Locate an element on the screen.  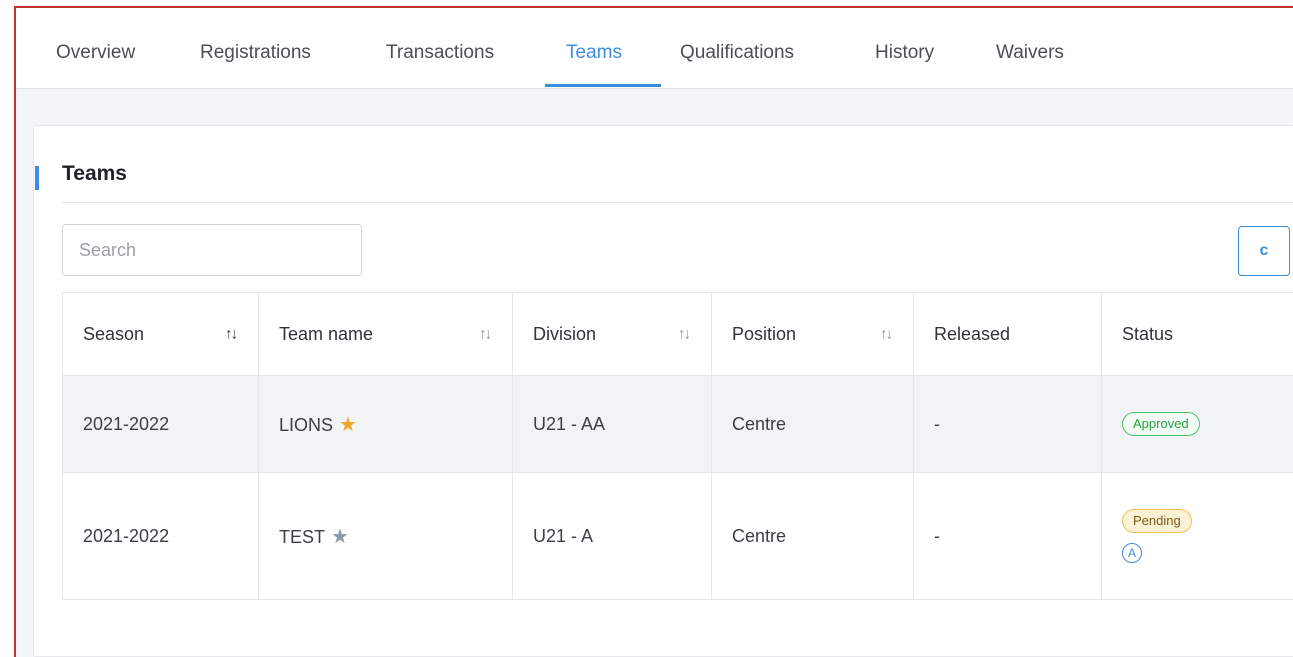
tab-teams: Teams is located at coordinates (594, 53).